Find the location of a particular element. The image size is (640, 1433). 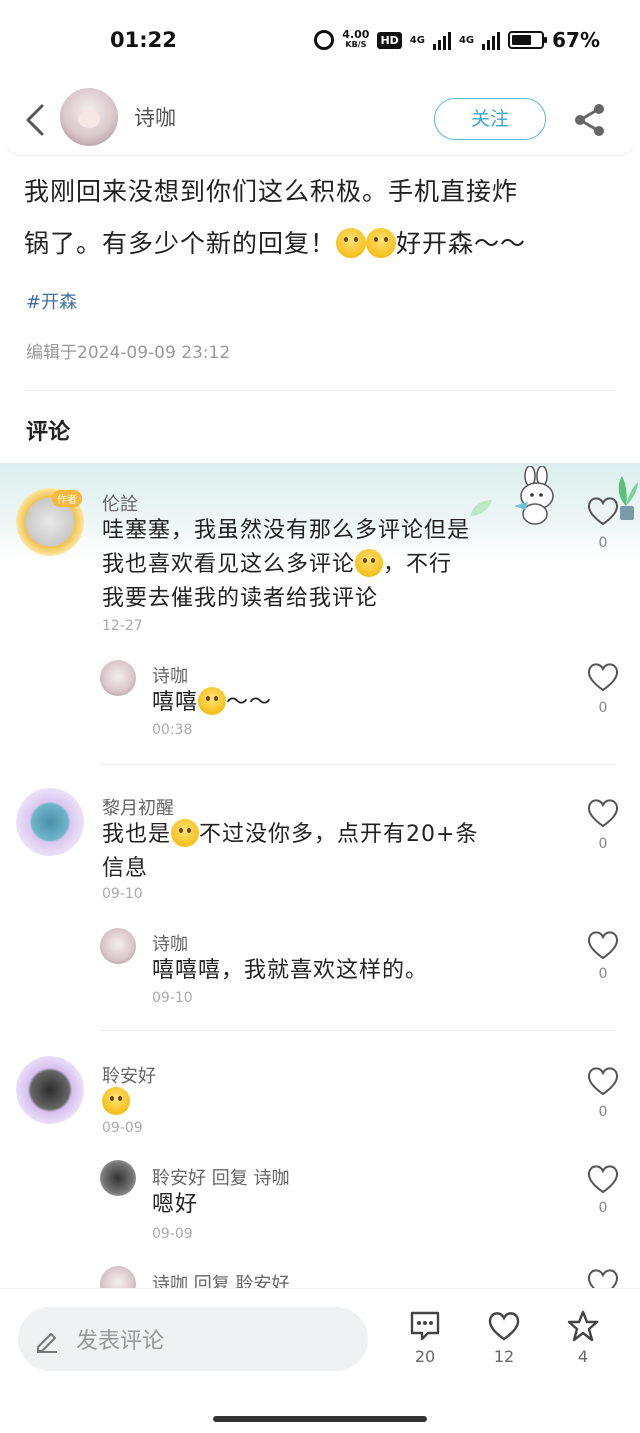

reply-text: 嗯好 is located at coordinates (175, 1205).